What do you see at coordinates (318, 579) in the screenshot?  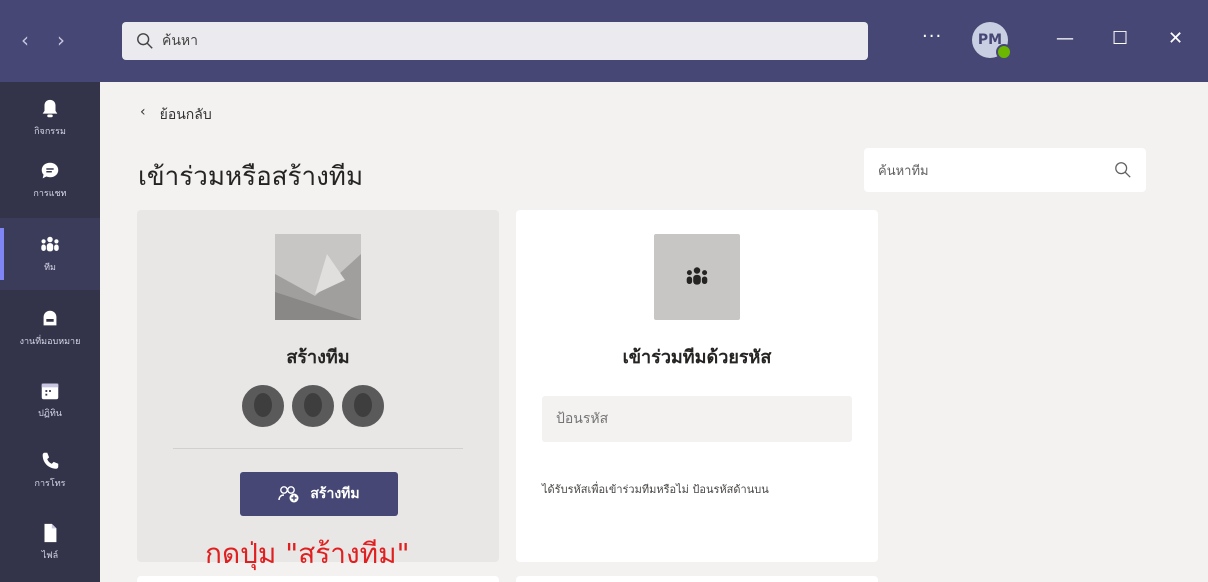 I see `card-peek-left` at bounding box center [318, 579].